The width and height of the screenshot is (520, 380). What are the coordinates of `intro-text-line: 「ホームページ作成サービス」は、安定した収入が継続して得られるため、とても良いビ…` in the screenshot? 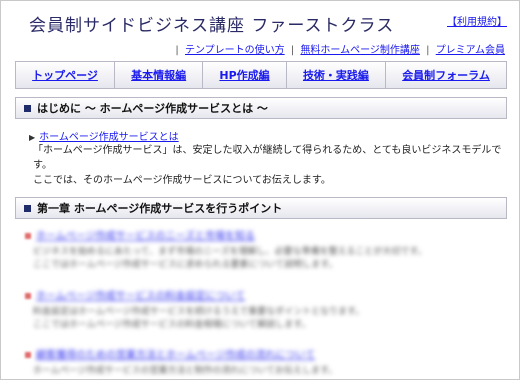 It's located at (267, 158).